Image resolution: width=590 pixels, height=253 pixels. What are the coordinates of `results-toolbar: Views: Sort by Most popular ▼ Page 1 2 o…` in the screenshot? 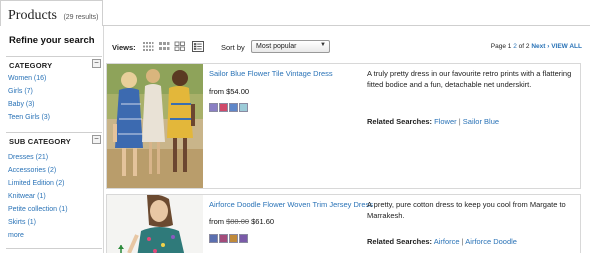 It's located at (347, 48).